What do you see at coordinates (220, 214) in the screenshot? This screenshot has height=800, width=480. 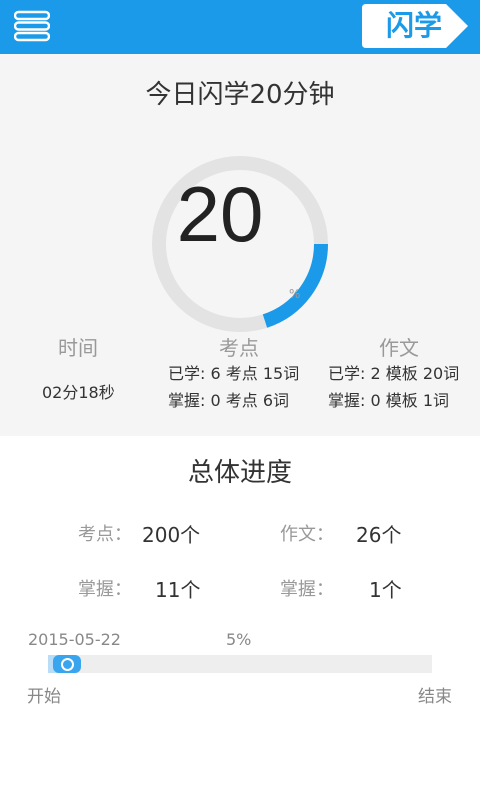 I see `ring-value: 20` at bounding box center [220, 214].